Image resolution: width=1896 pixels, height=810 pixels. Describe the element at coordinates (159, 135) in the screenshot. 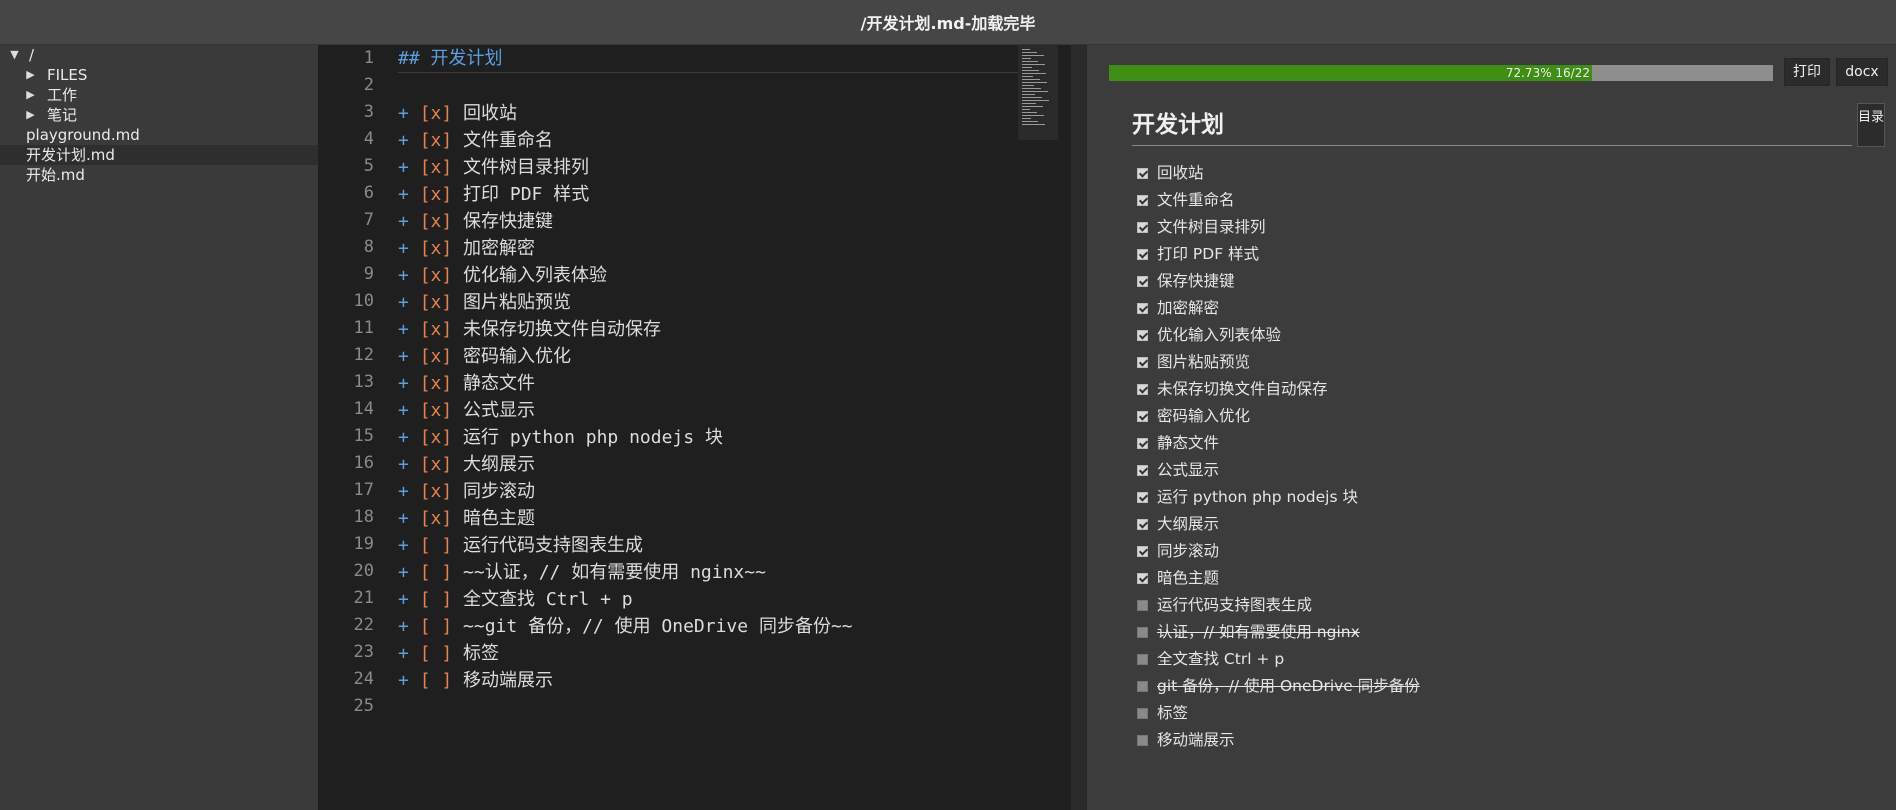

I see `tree-file: playground.md` at that location.